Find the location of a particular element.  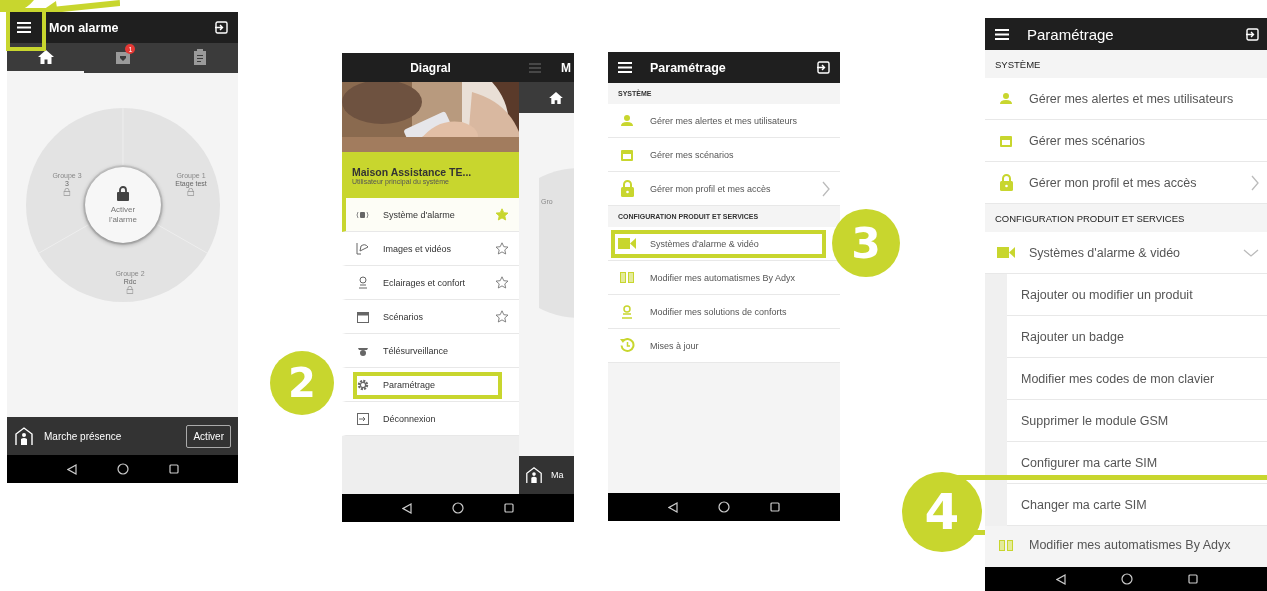

step-number: 4 is located at coordinates (942, 512).